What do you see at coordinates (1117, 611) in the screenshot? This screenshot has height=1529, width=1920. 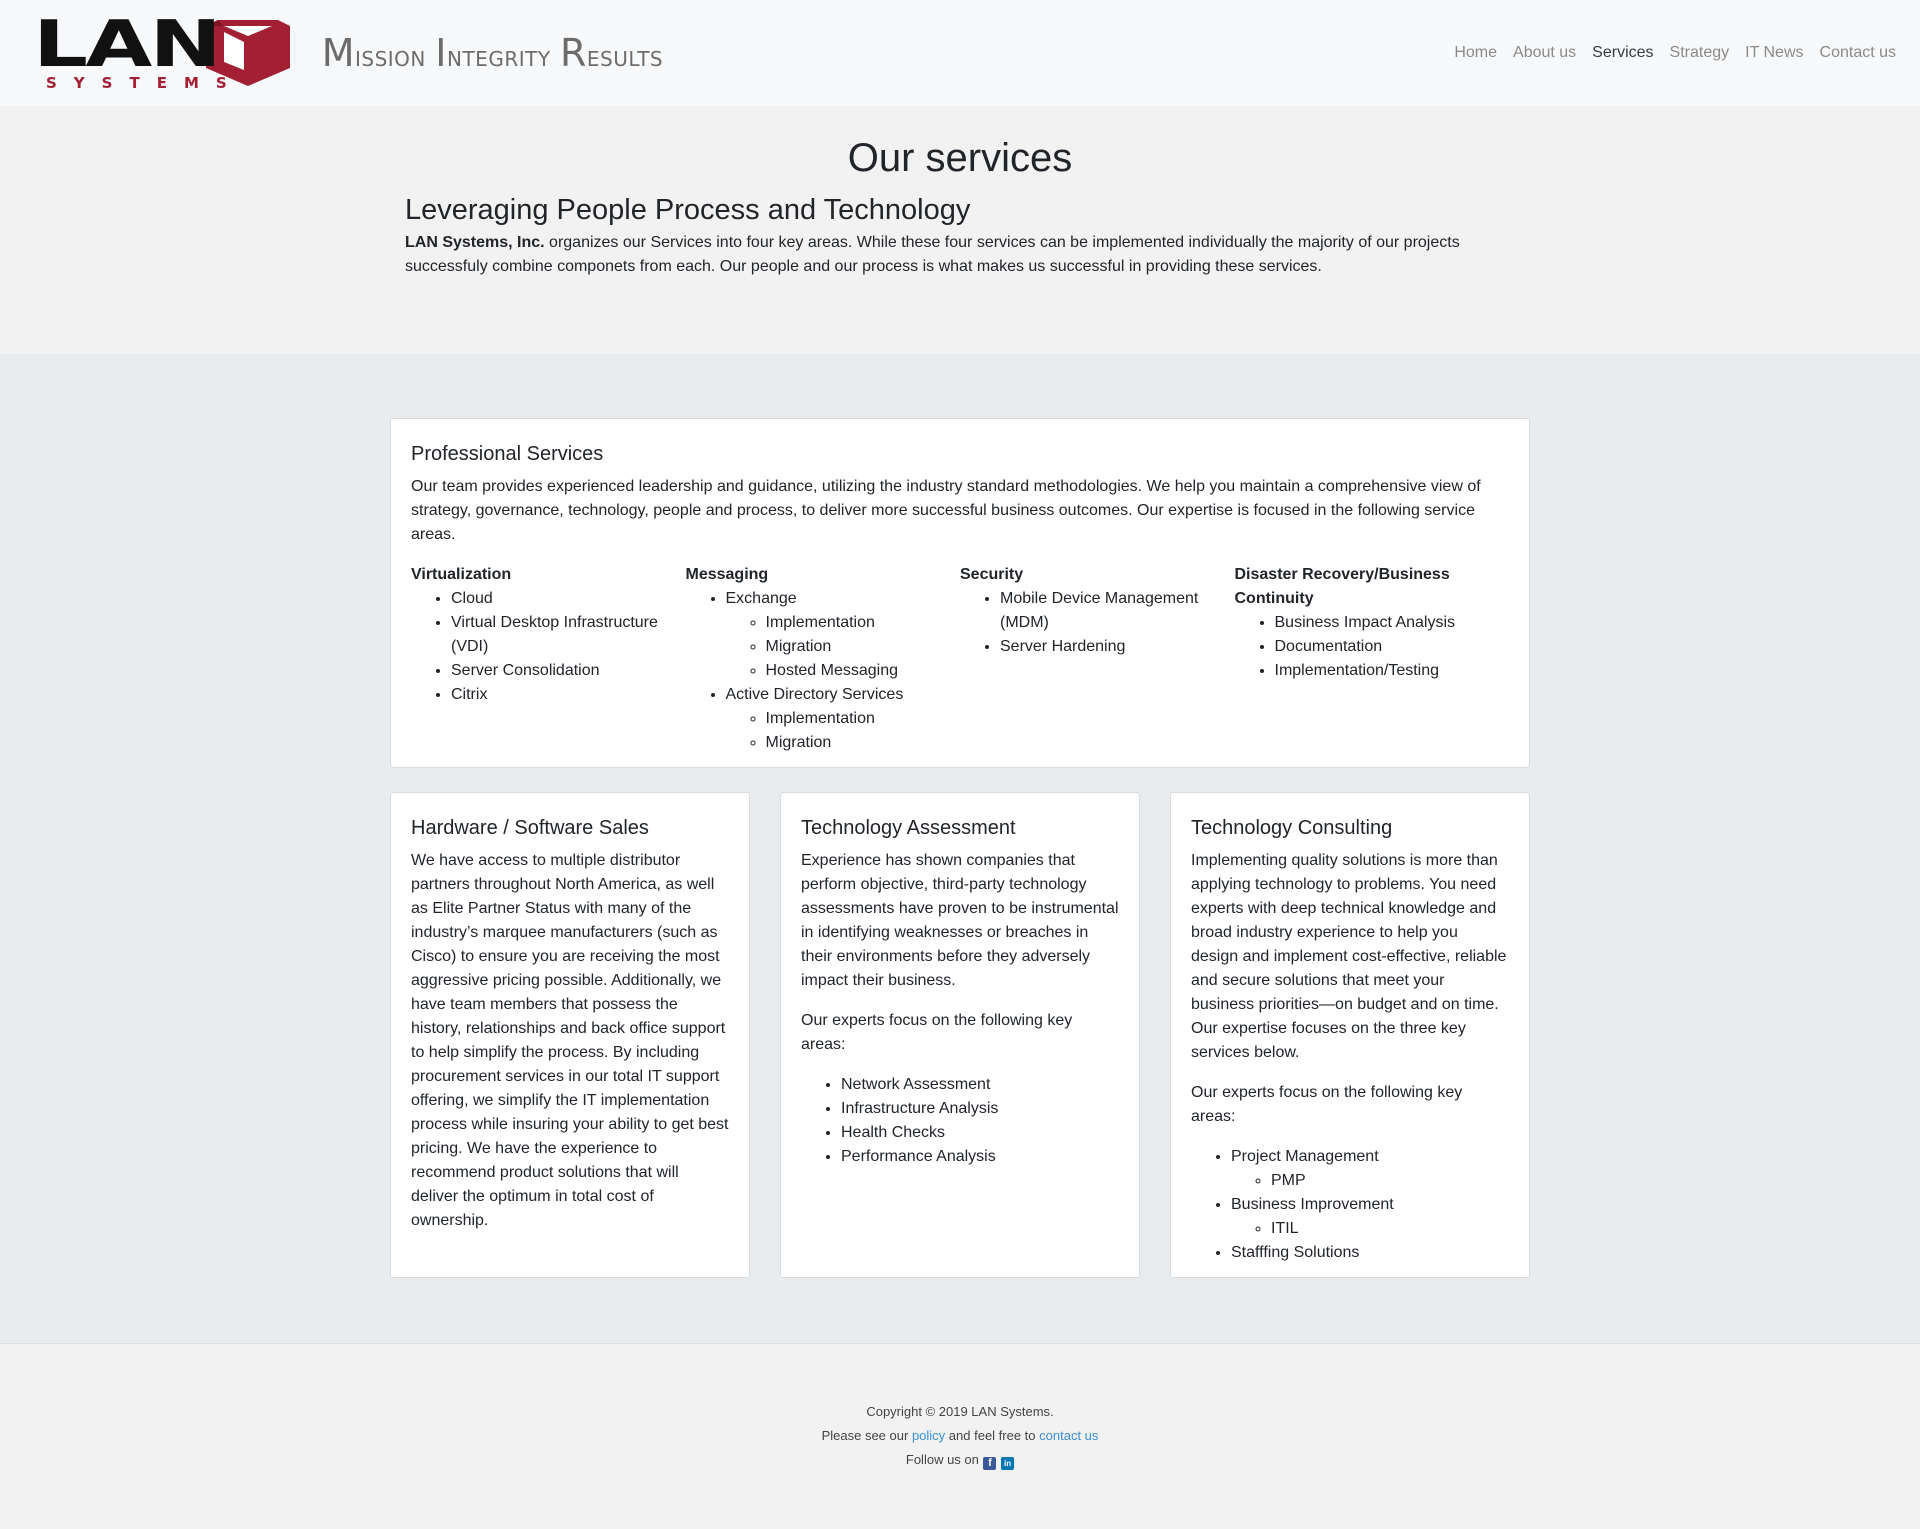 I see `list-item: Mobile Device Management (MDM)` at bounding box center [1117, 611].